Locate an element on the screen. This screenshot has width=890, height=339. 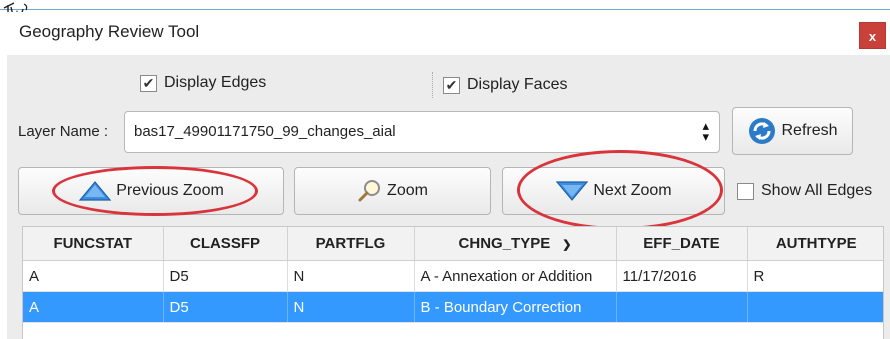
next-zoom-label: Next Zoom is located at coordinates (632, 190).